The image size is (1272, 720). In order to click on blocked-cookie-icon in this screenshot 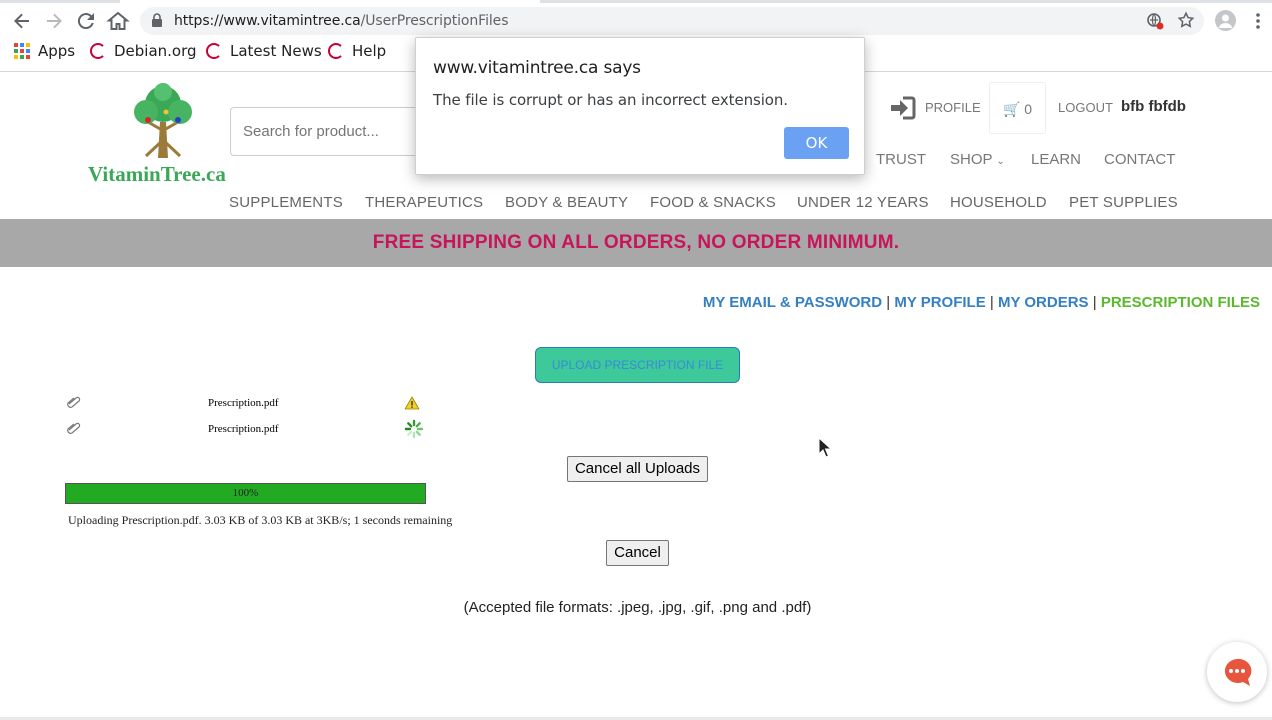, I will do `click(1155, 21)`.